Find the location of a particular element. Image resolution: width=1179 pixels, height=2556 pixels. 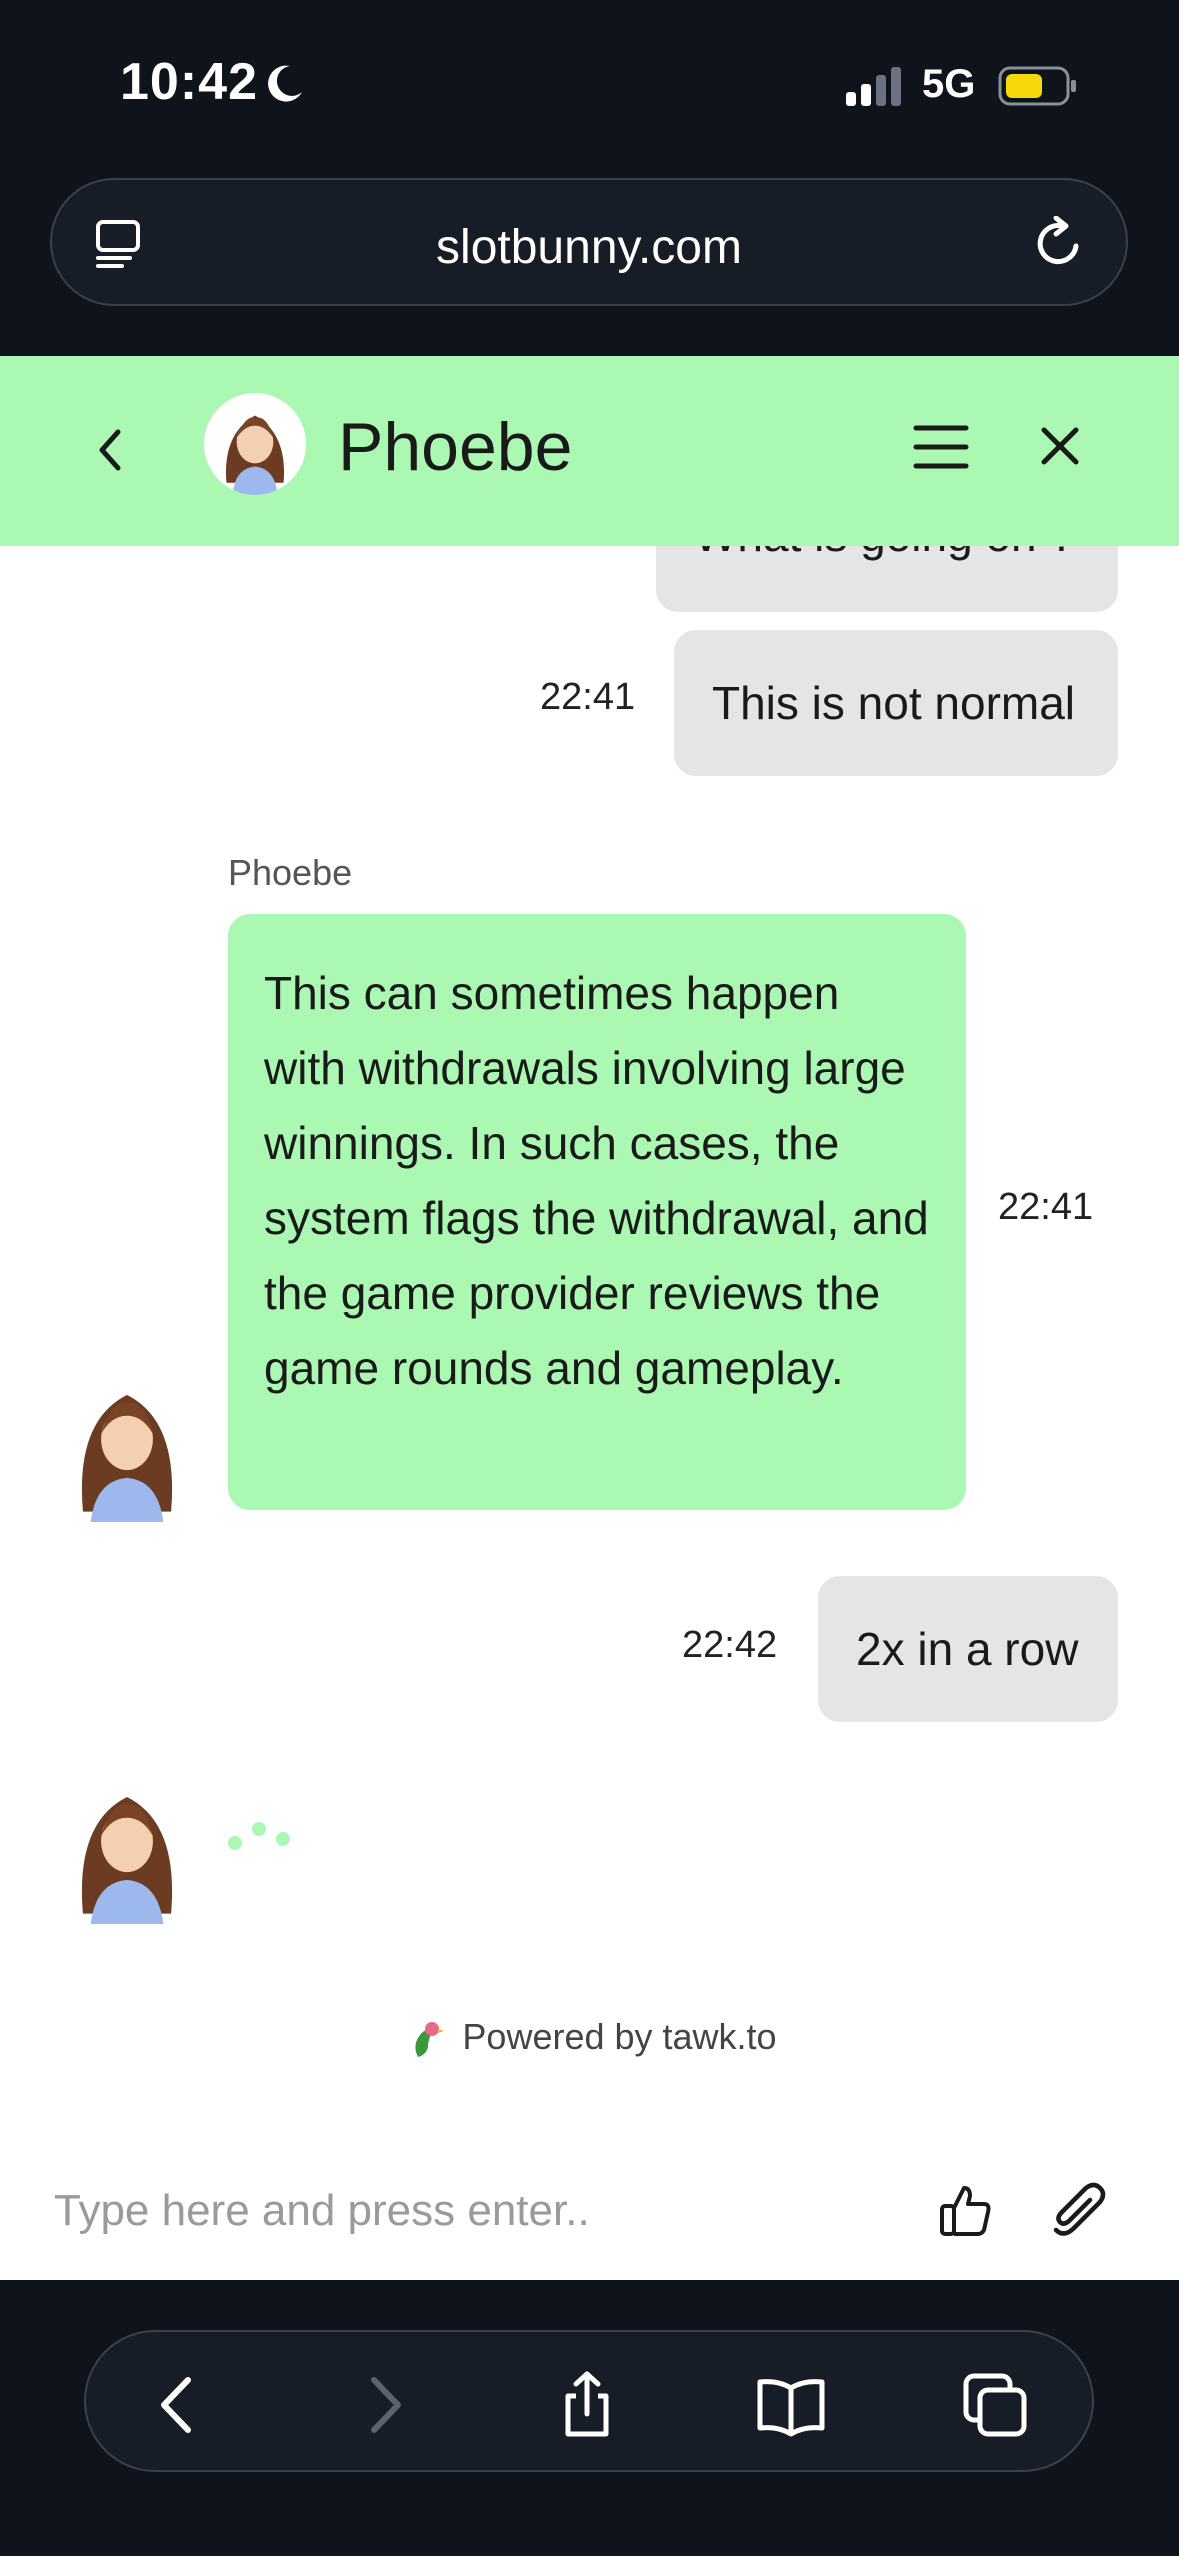

message-input is located at coordinates (464, 2211).